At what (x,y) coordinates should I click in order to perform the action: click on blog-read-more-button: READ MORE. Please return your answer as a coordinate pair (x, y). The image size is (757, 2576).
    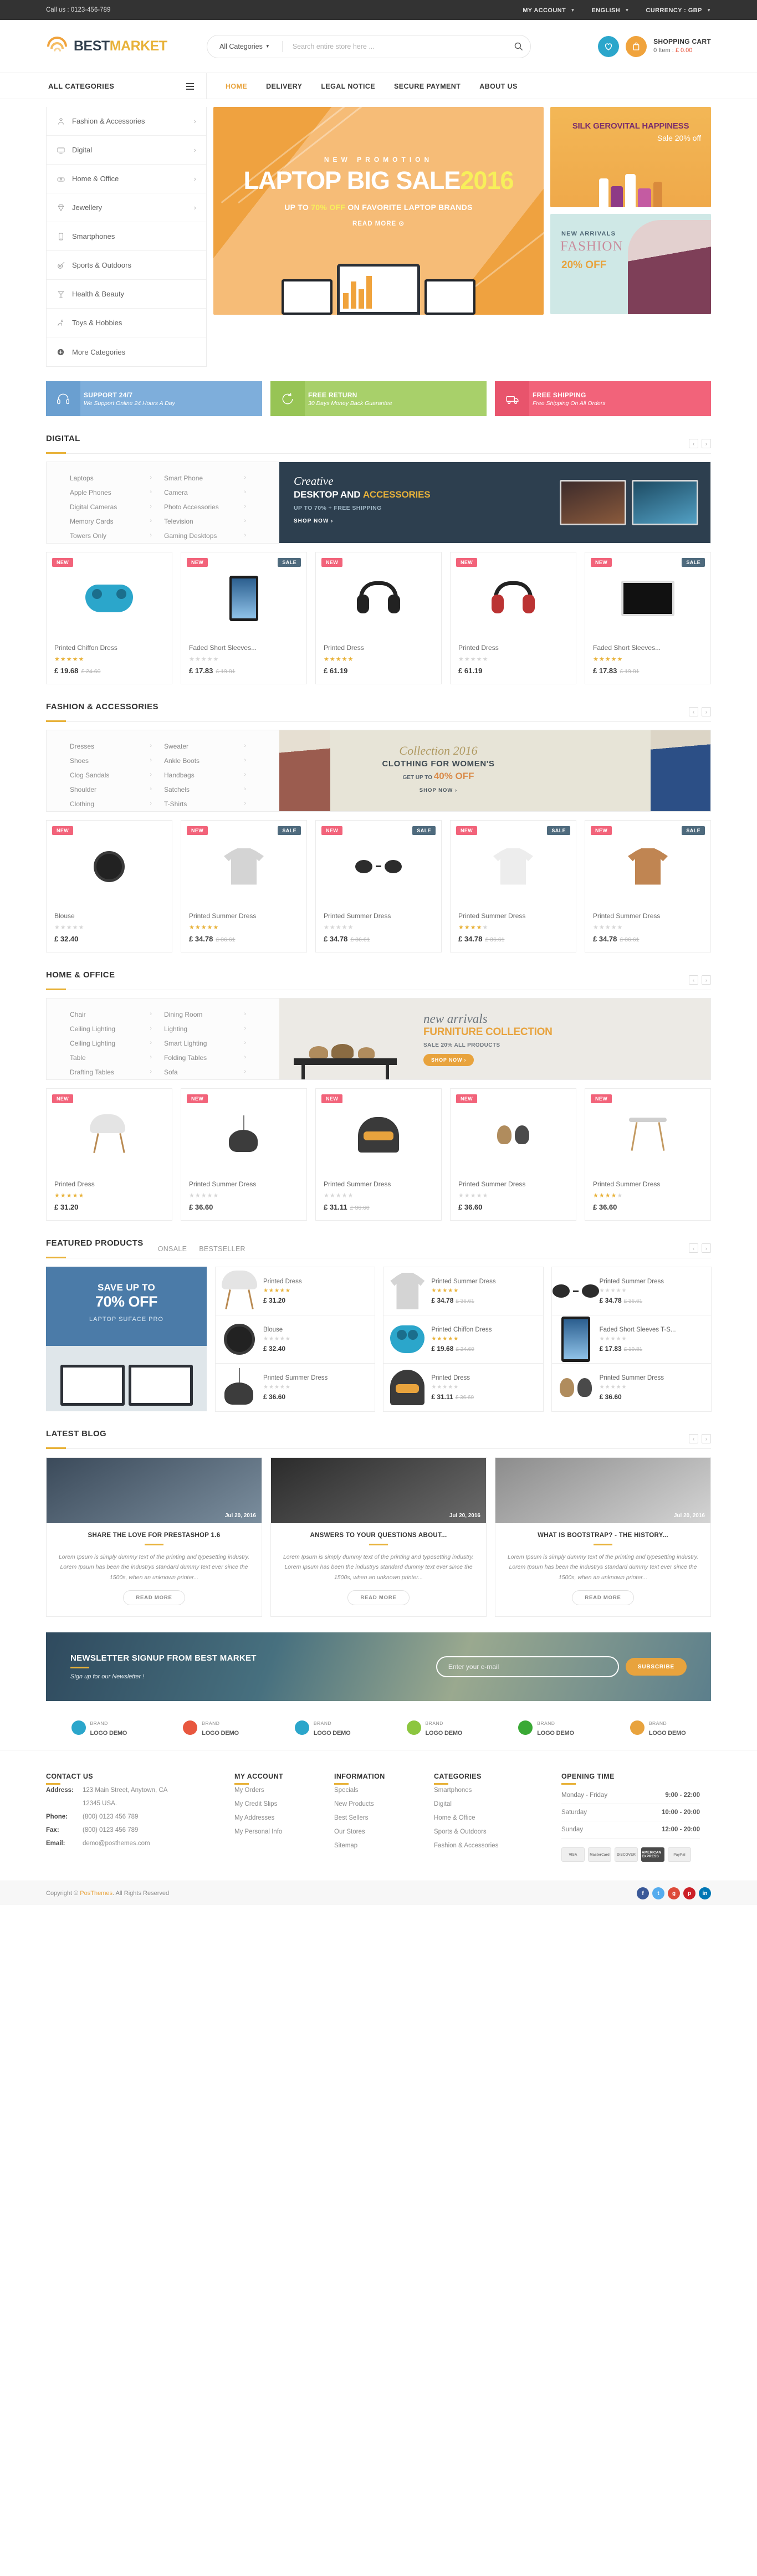
    Looking at the image, I should click on (154, 1598).